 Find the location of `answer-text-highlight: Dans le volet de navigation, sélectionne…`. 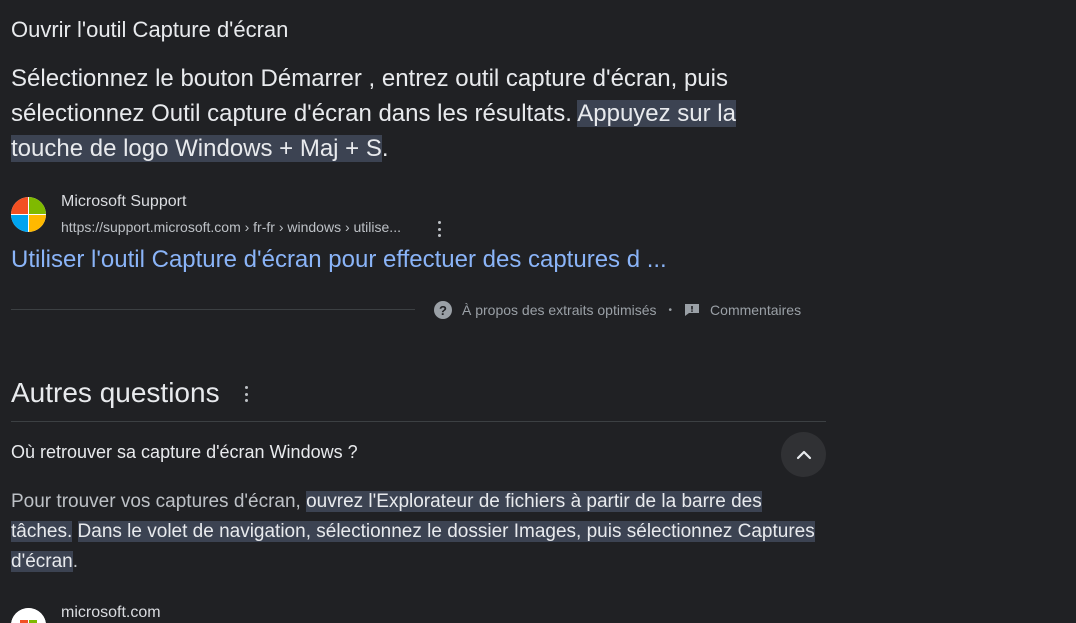

answer-text-highlight: Dans le volet de navigation, sélectionne… is located at coordinates (413, 546).